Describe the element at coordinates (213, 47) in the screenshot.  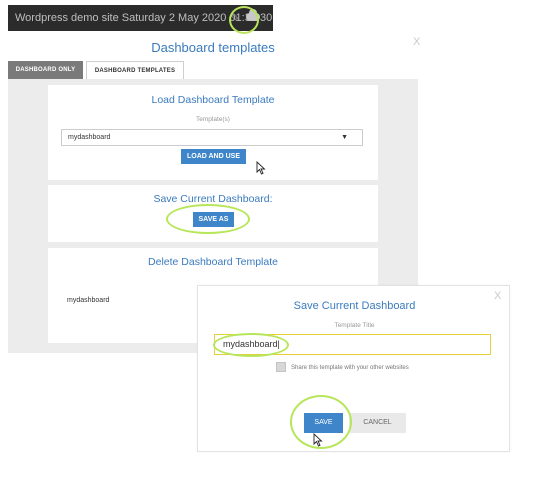
I see `dialog-title: Dashboard templates` at that location.